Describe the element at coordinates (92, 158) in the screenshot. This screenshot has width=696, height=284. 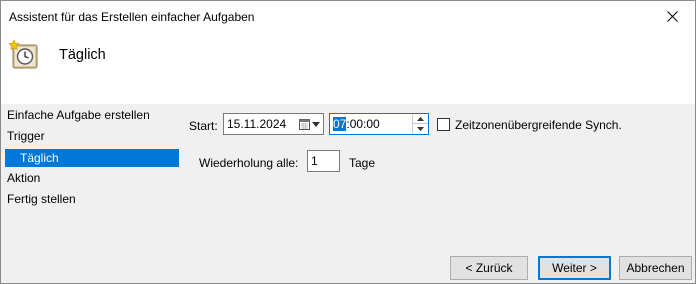
I see `sidebar-item-daily: Täglich` at that location.